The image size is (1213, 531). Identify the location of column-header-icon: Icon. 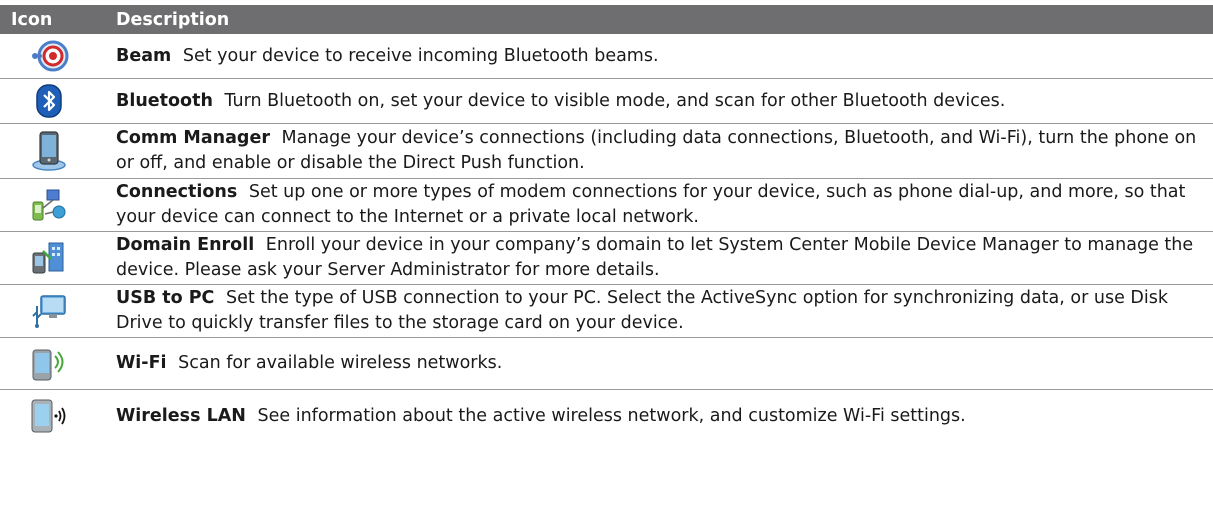
(32, 19).